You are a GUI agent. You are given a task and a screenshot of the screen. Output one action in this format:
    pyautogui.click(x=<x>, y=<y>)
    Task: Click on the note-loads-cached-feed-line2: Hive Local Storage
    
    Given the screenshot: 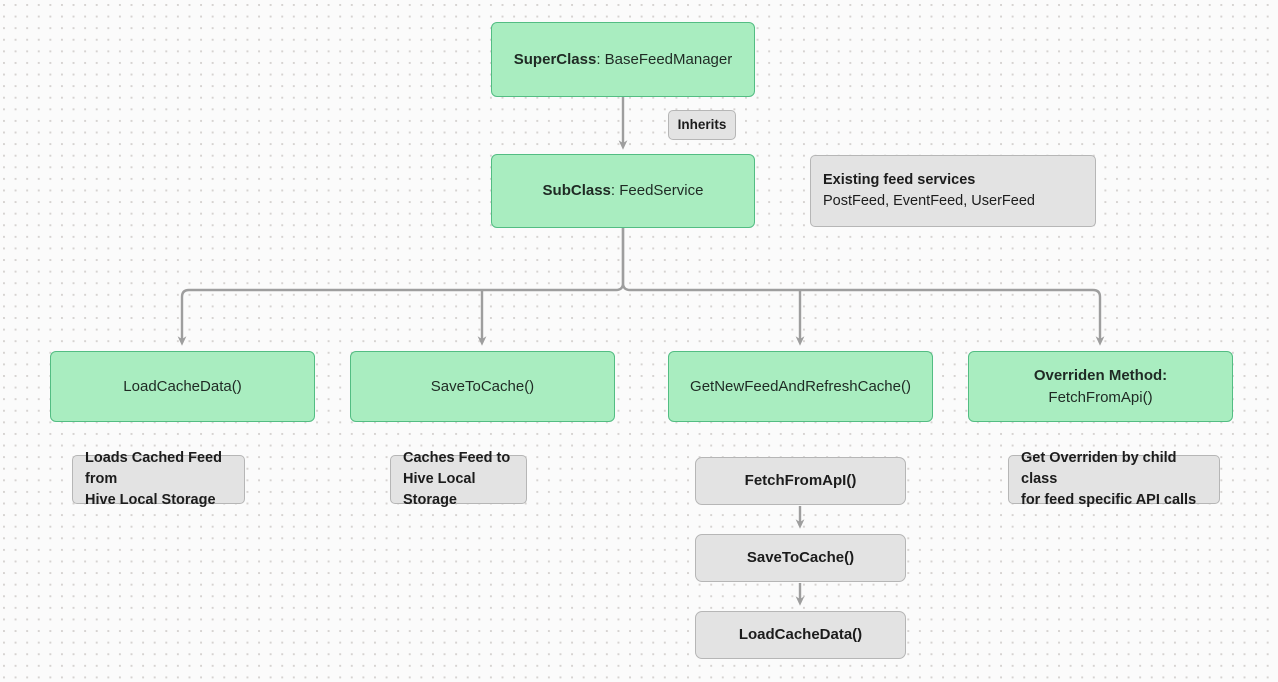 What is the action you would take?
    pyautogui.click(x=150, y=500)
    